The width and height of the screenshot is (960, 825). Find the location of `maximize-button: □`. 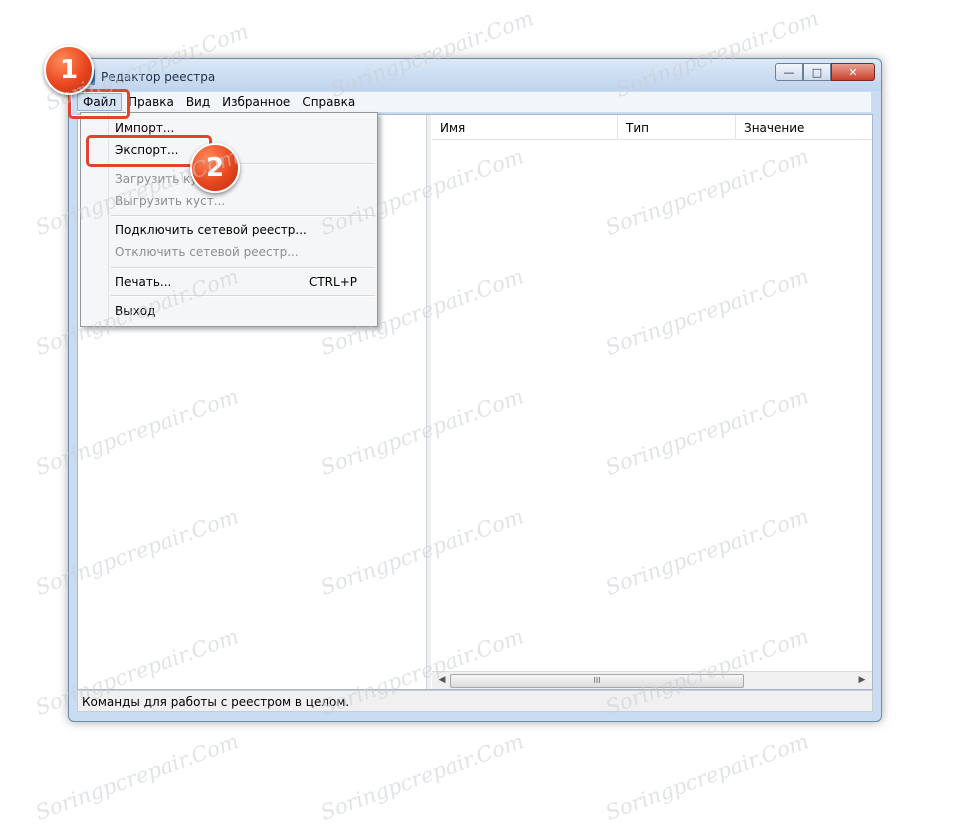

maximize-button: □ is located at coordinates (817, 72).